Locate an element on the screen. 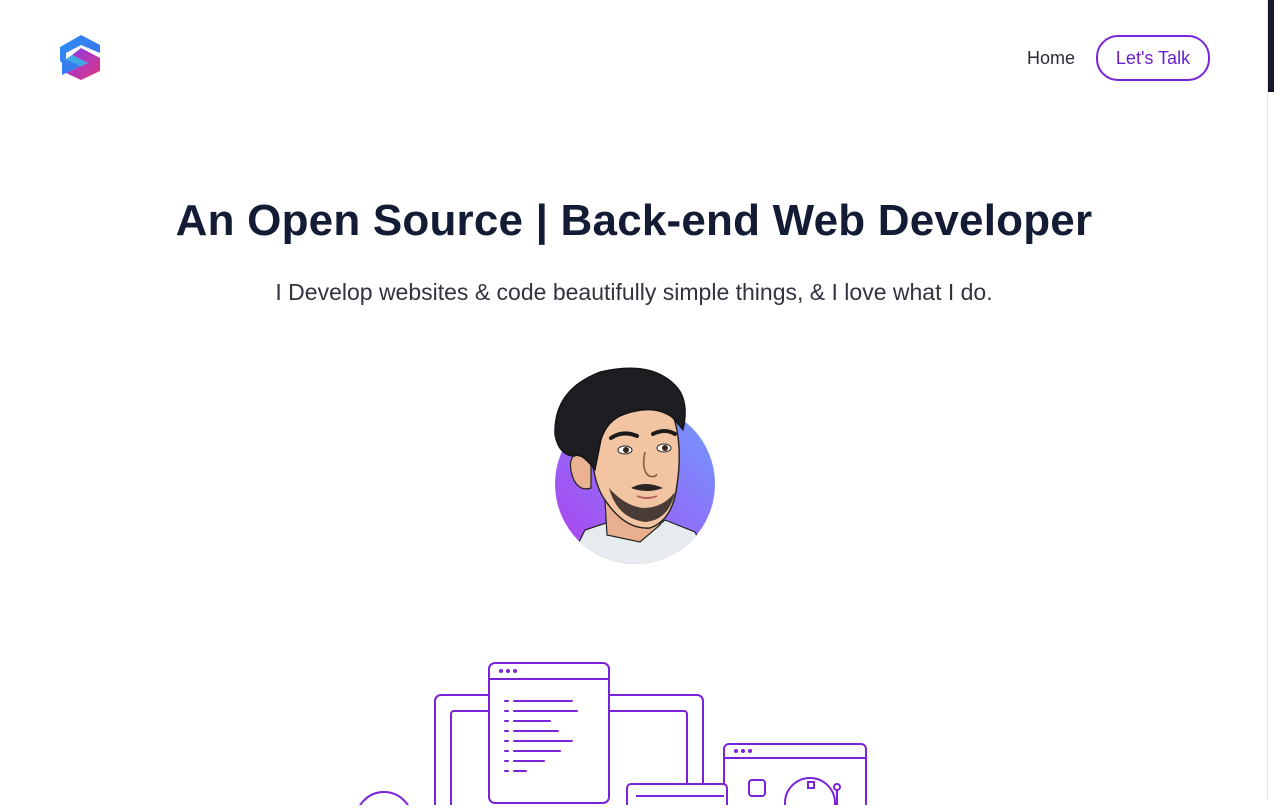 This screenshot has height=810, width=1280. hero-title: An Open Source | Back-end Web Developer is located at coordinates (634, 220).